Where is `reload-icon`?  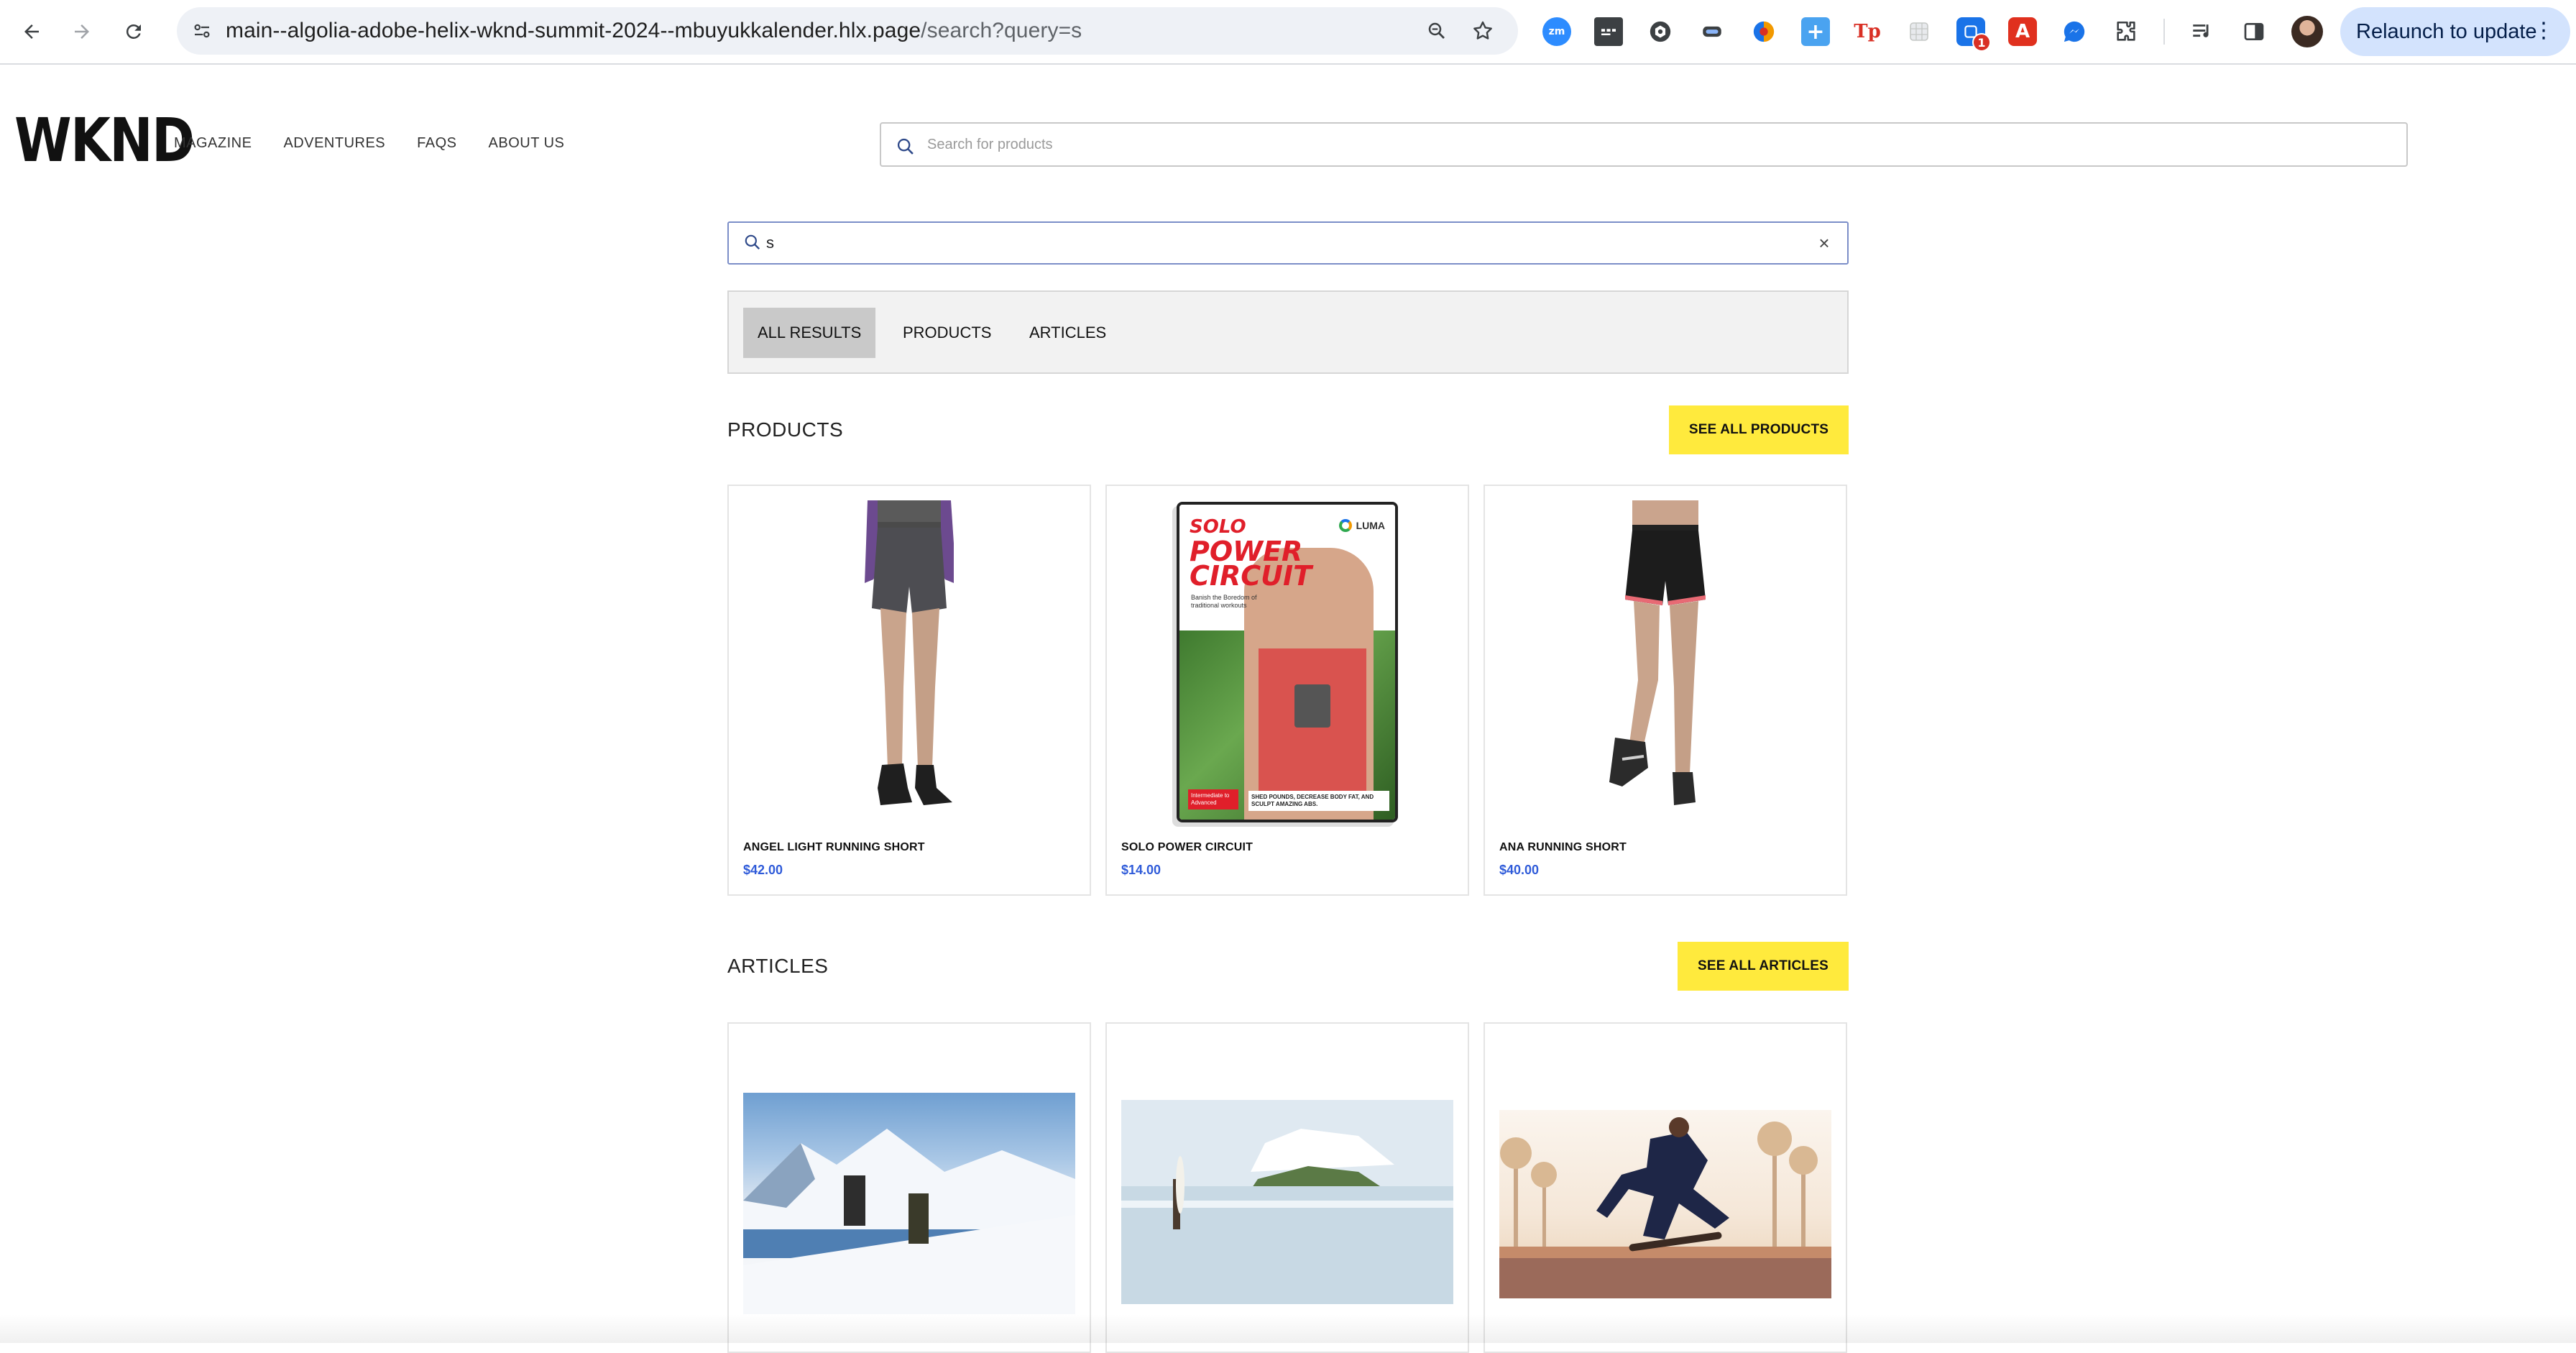 reload-icon is located at coordinates (133, 31).